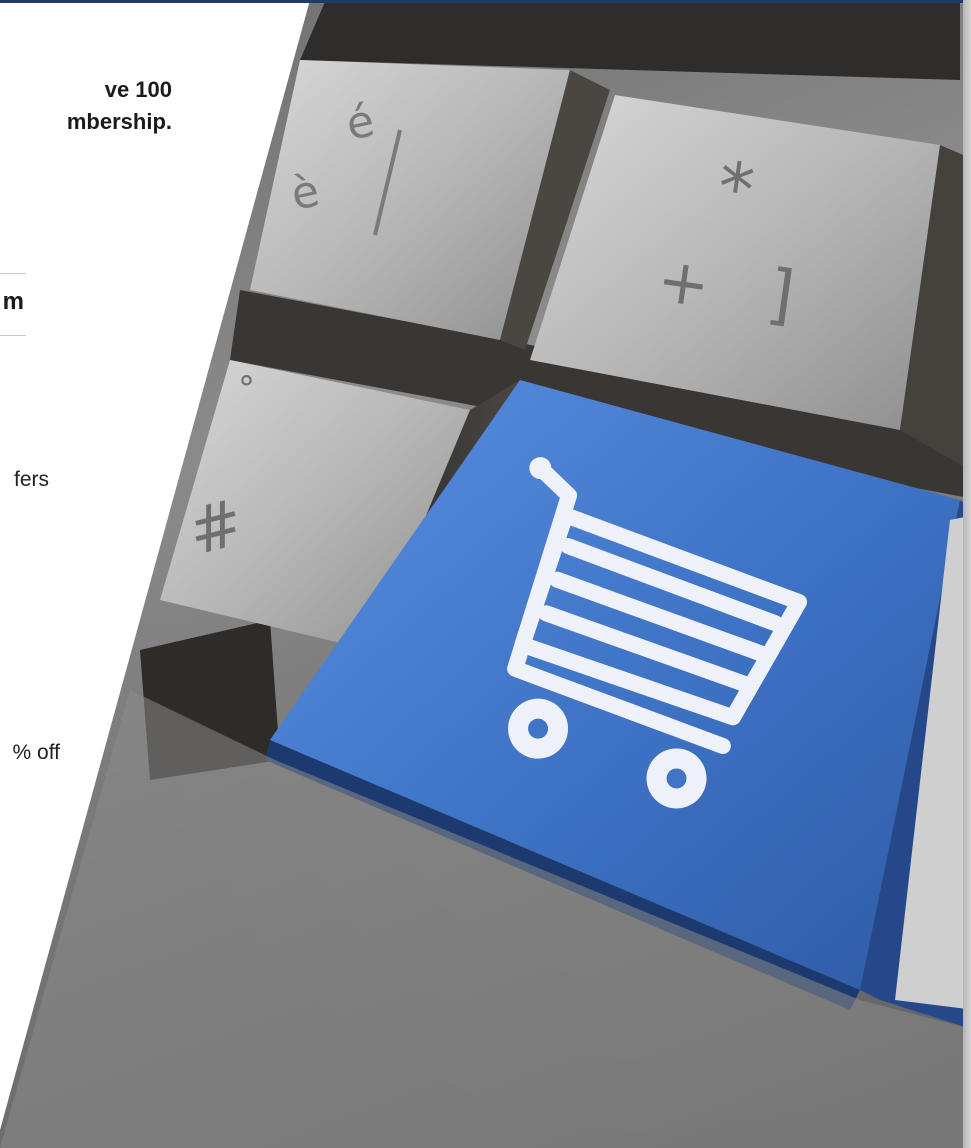 The width and height of the screenshot is (971, 1148). I want to click on tab-label: m, so click(12, 302).